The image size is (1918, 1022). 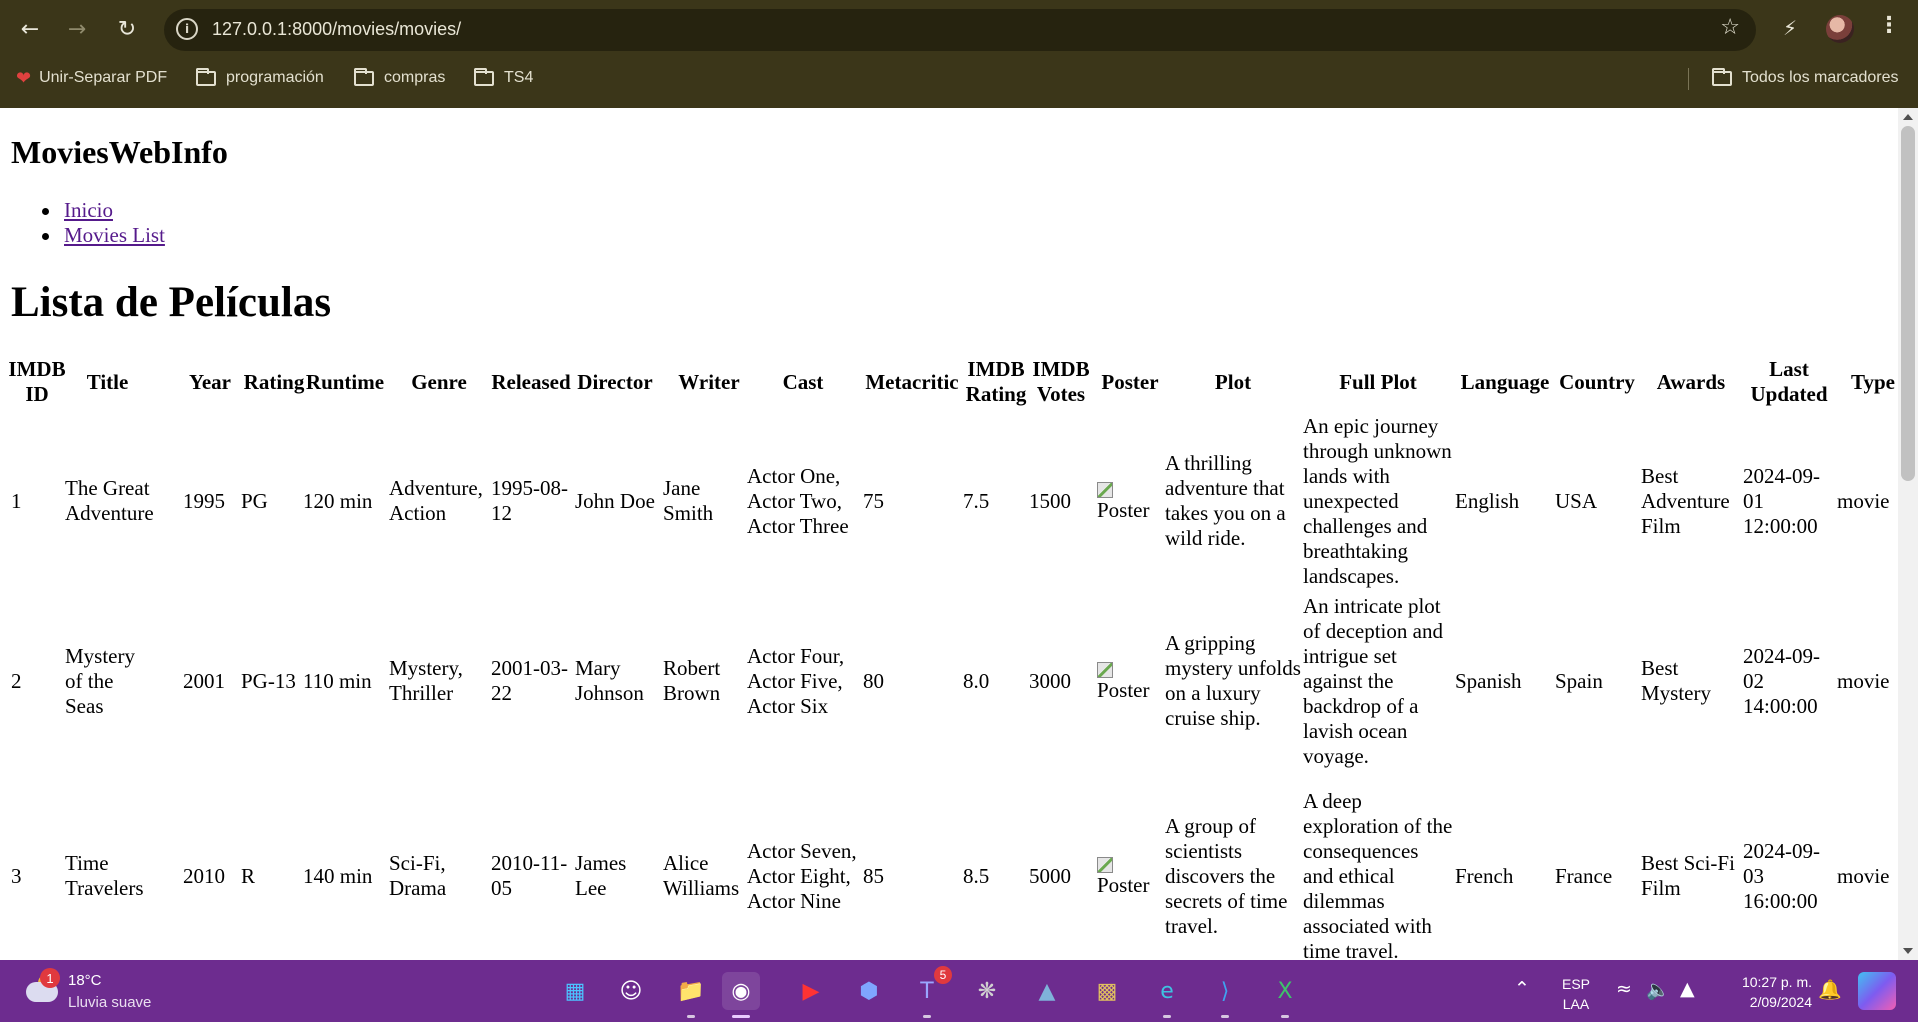 What do you see at coordinates (1730, 27) in the screenshot?
I see `bookmark-star-icon: ☆` at bounding box center [1730, 27].